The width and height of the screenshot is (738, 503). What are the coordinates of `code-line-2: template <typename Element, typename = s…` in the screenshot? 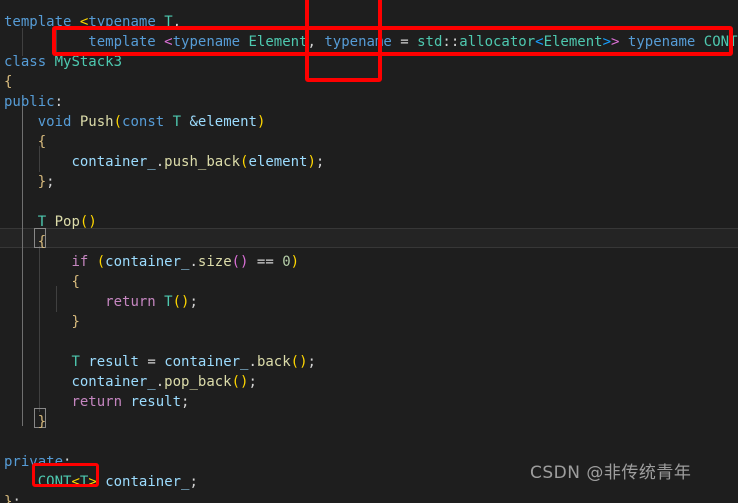 It's located at (369, 42).